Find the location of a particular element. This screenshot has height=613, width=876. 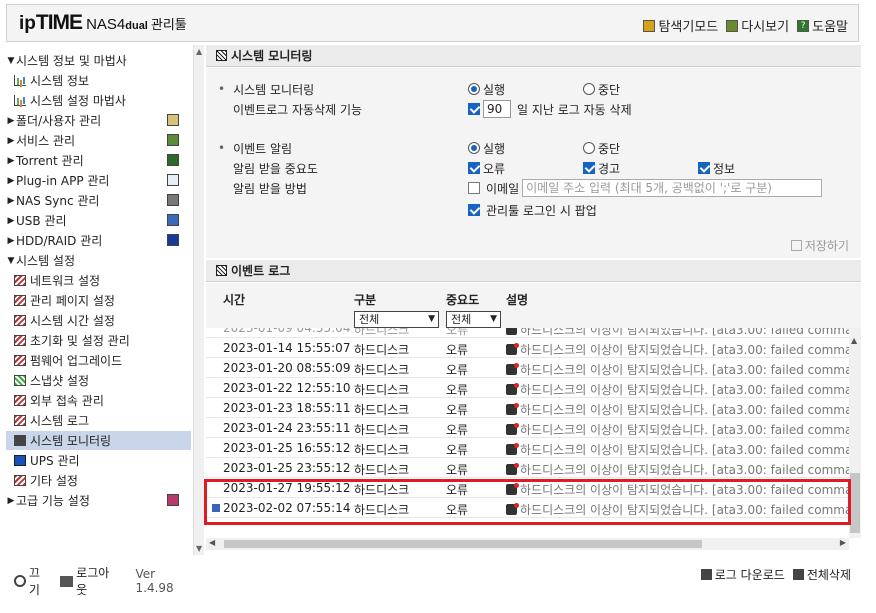

stop-label: 중단 is located at coordinates (609, 148).